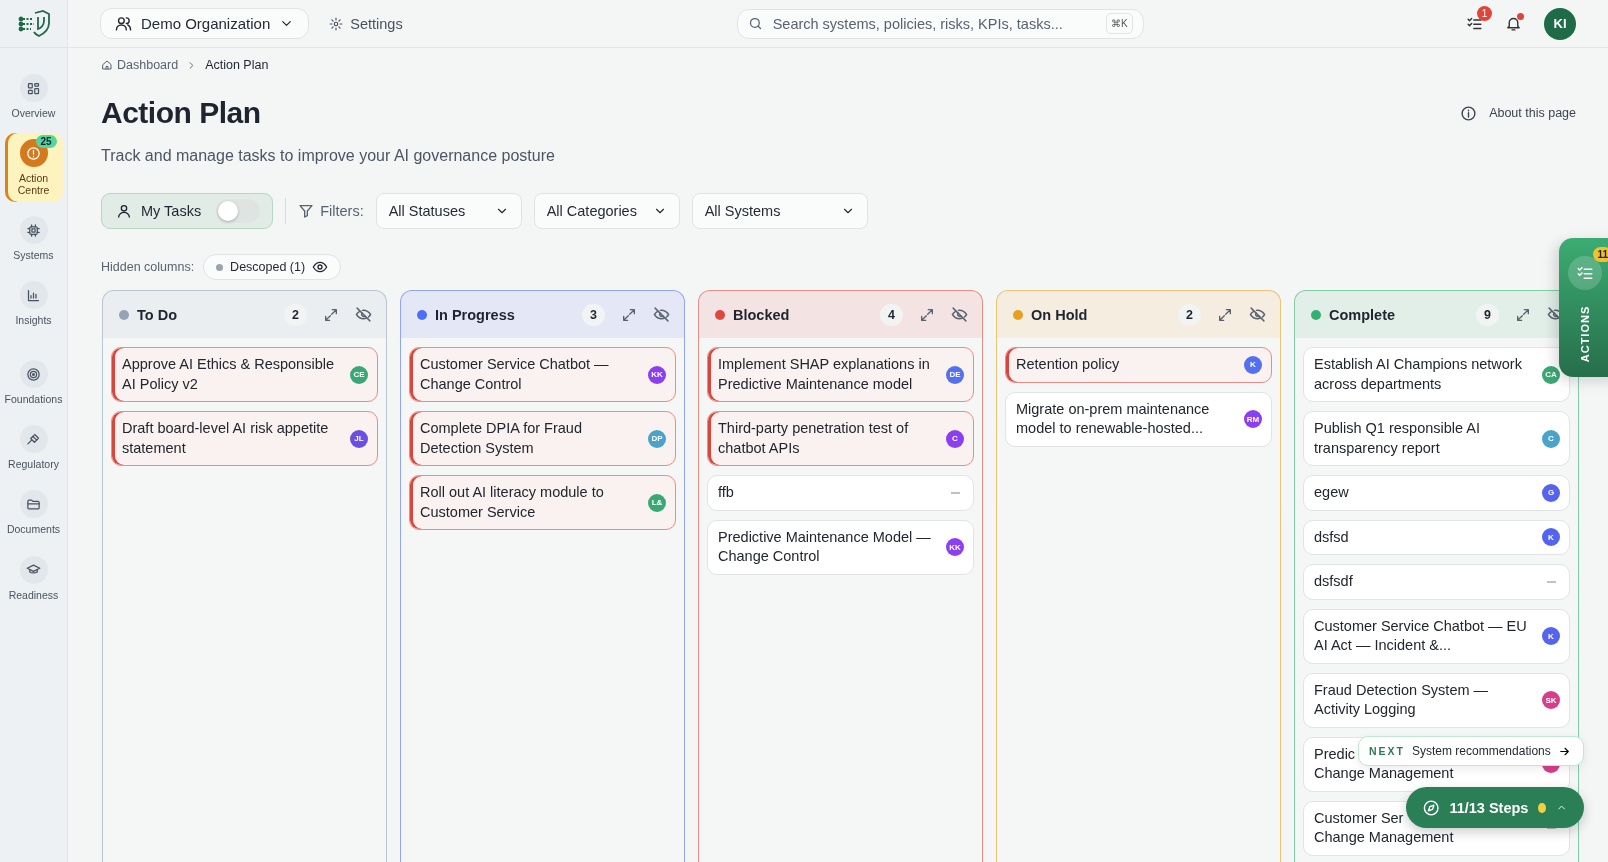 The image size is (1608, 862). I want to click on column-title: Complete, so click(1362, 314).